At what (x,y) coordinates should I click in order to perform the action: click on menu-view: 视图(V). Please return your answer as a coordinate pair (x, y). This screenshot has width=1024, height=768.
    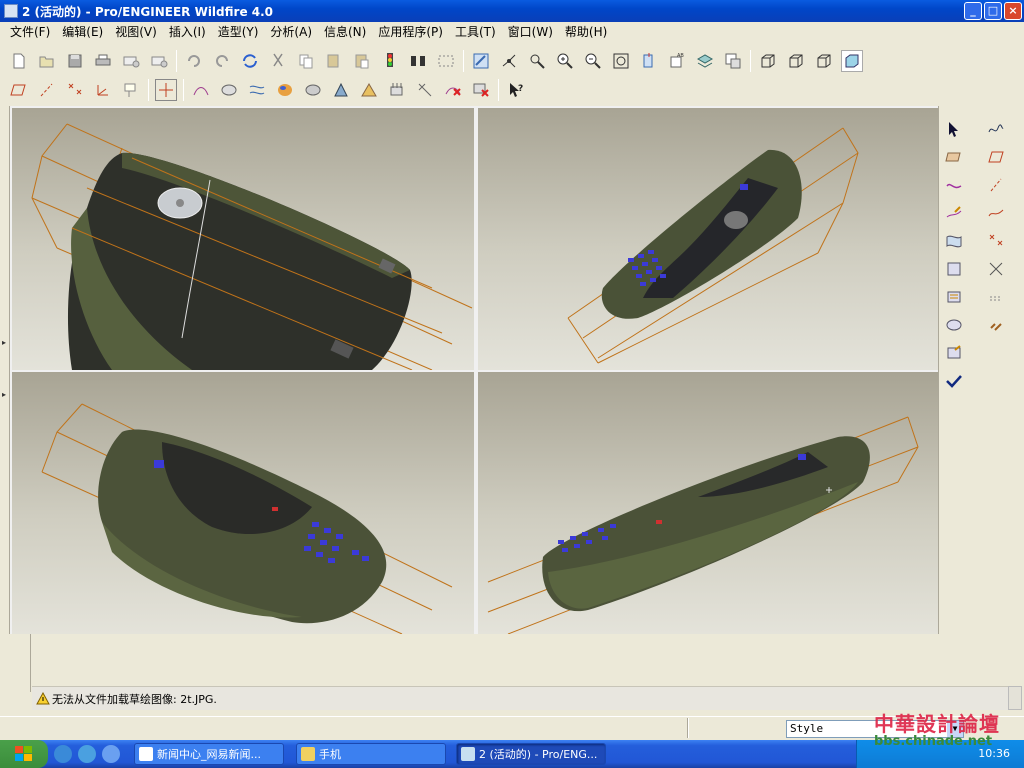
    Looking at the image, I should click on (136, 32).